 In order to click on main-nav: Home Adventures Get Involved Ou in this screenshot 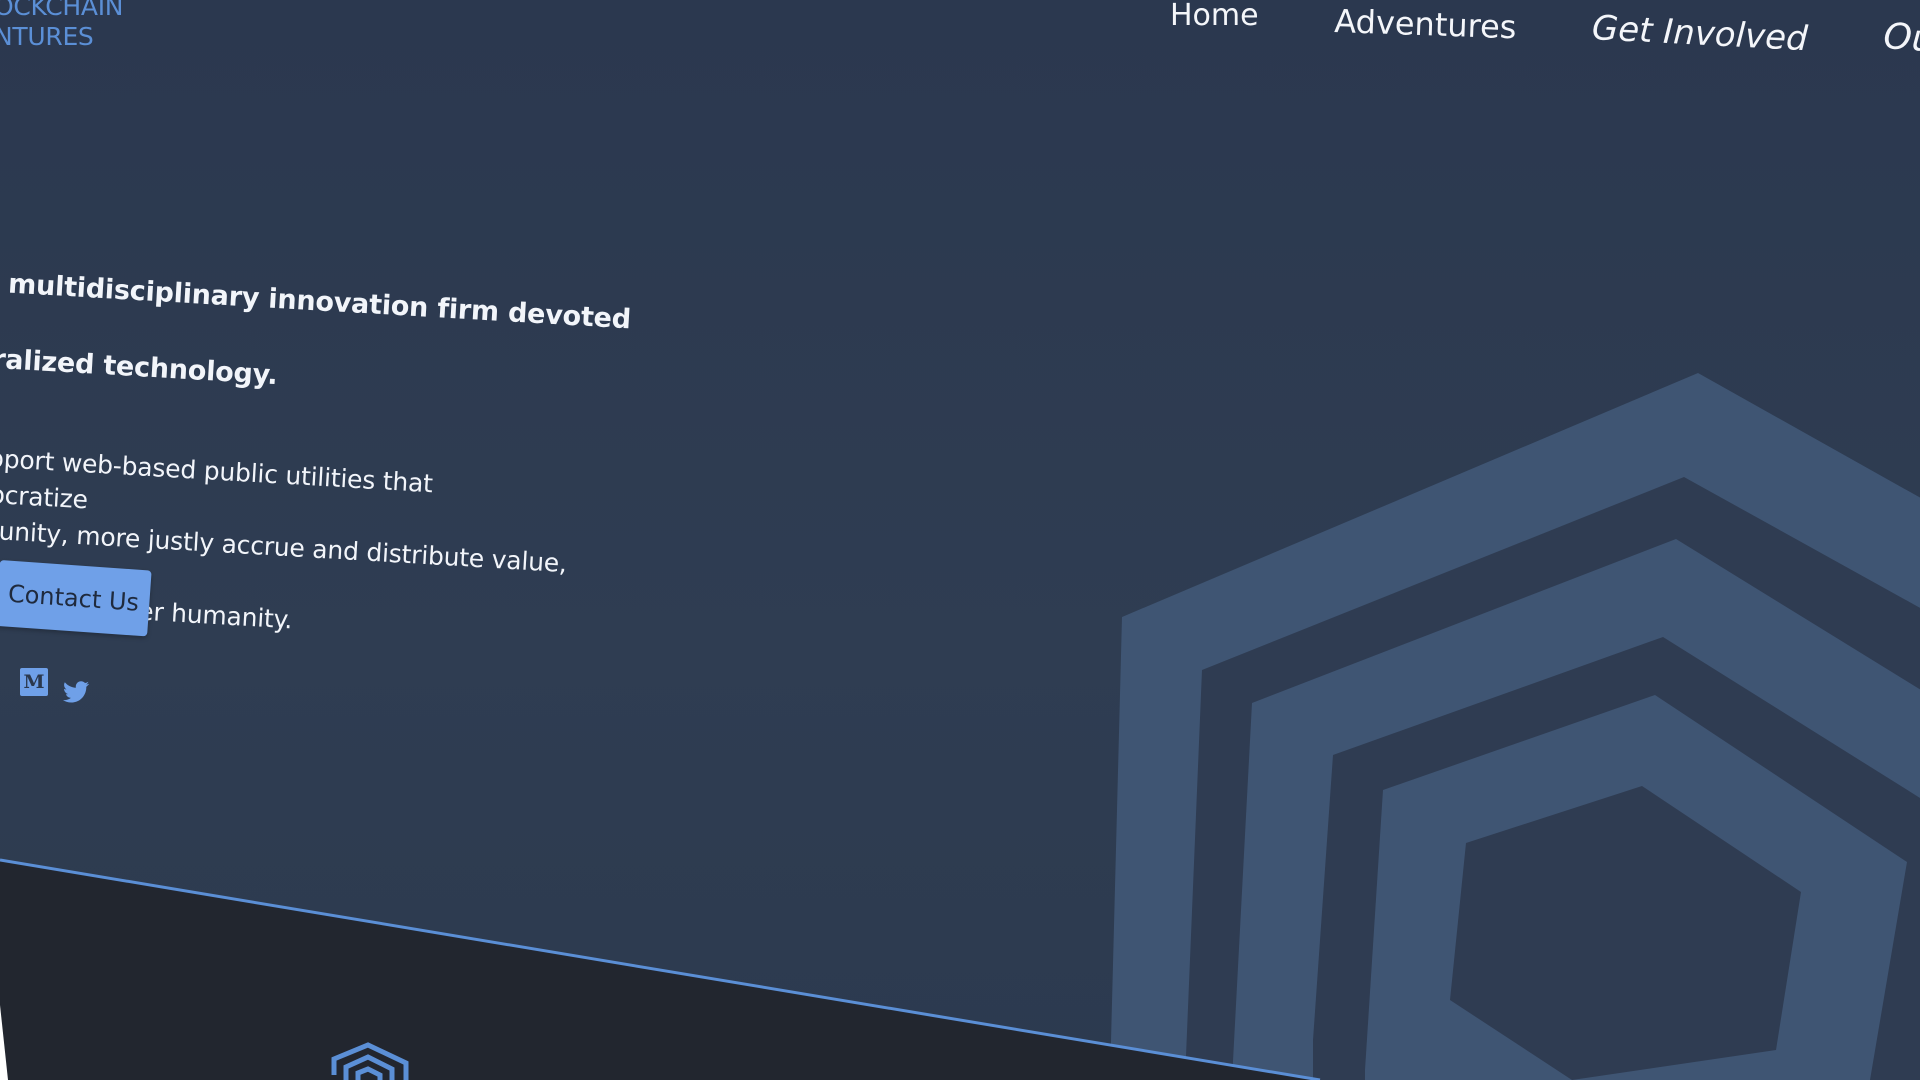, I will do `click(960, 30)`.